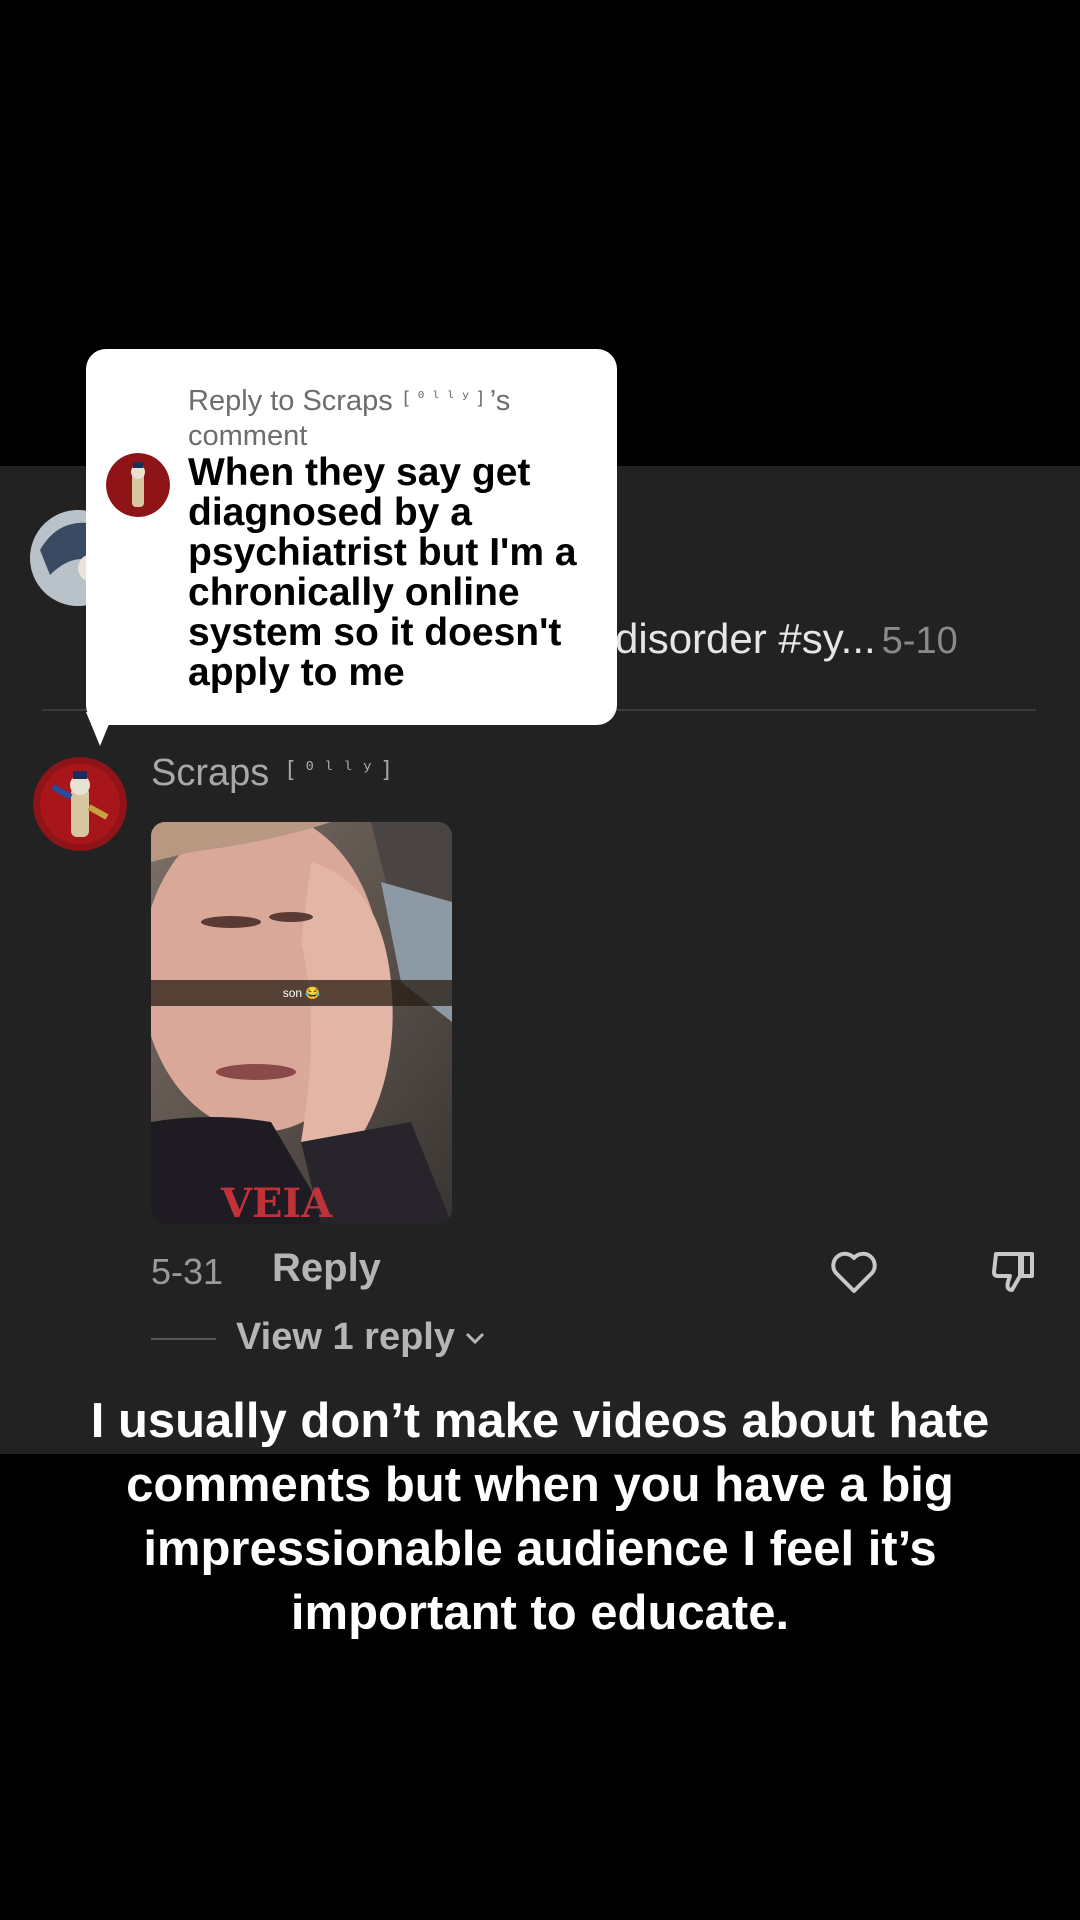 The image size is (1080, 1920). Describe the element at coordinates (349, 418) in the screenshot. I see `reply-to-label: Reply to Scraps [⁰ˡˡʸ]’s comment` at that location.